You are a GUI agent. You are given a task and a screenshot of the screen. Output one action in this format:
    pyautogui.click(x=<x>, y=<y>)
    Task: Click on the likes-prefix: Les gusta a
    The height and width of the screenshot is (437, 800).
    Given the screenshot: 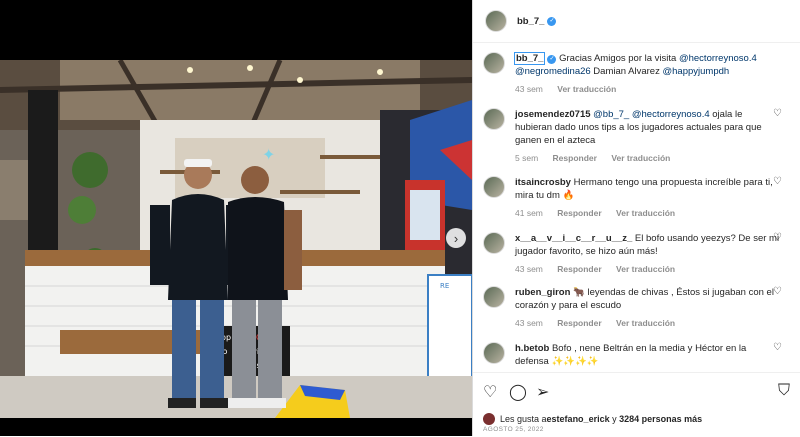 What is the action you would take?
    pyautogui.click(x=523, y=419)
    